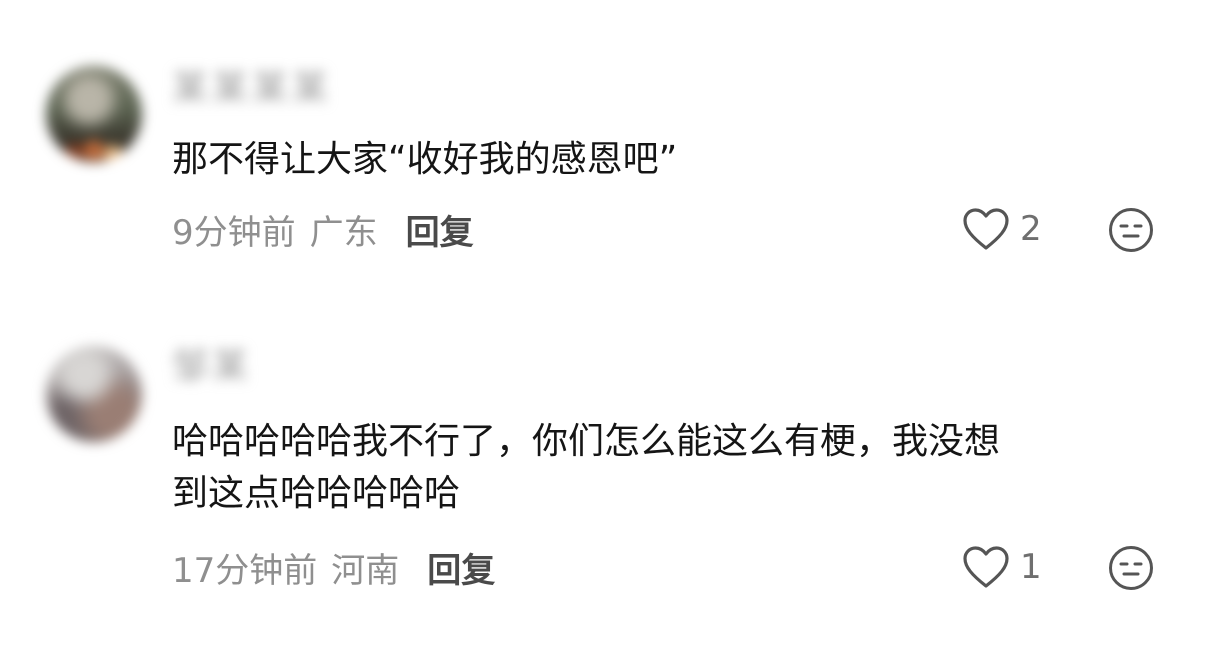 The height and width of the screenshot is (646, 1220). I want to click on like-count: 1, so click(1031, 567).